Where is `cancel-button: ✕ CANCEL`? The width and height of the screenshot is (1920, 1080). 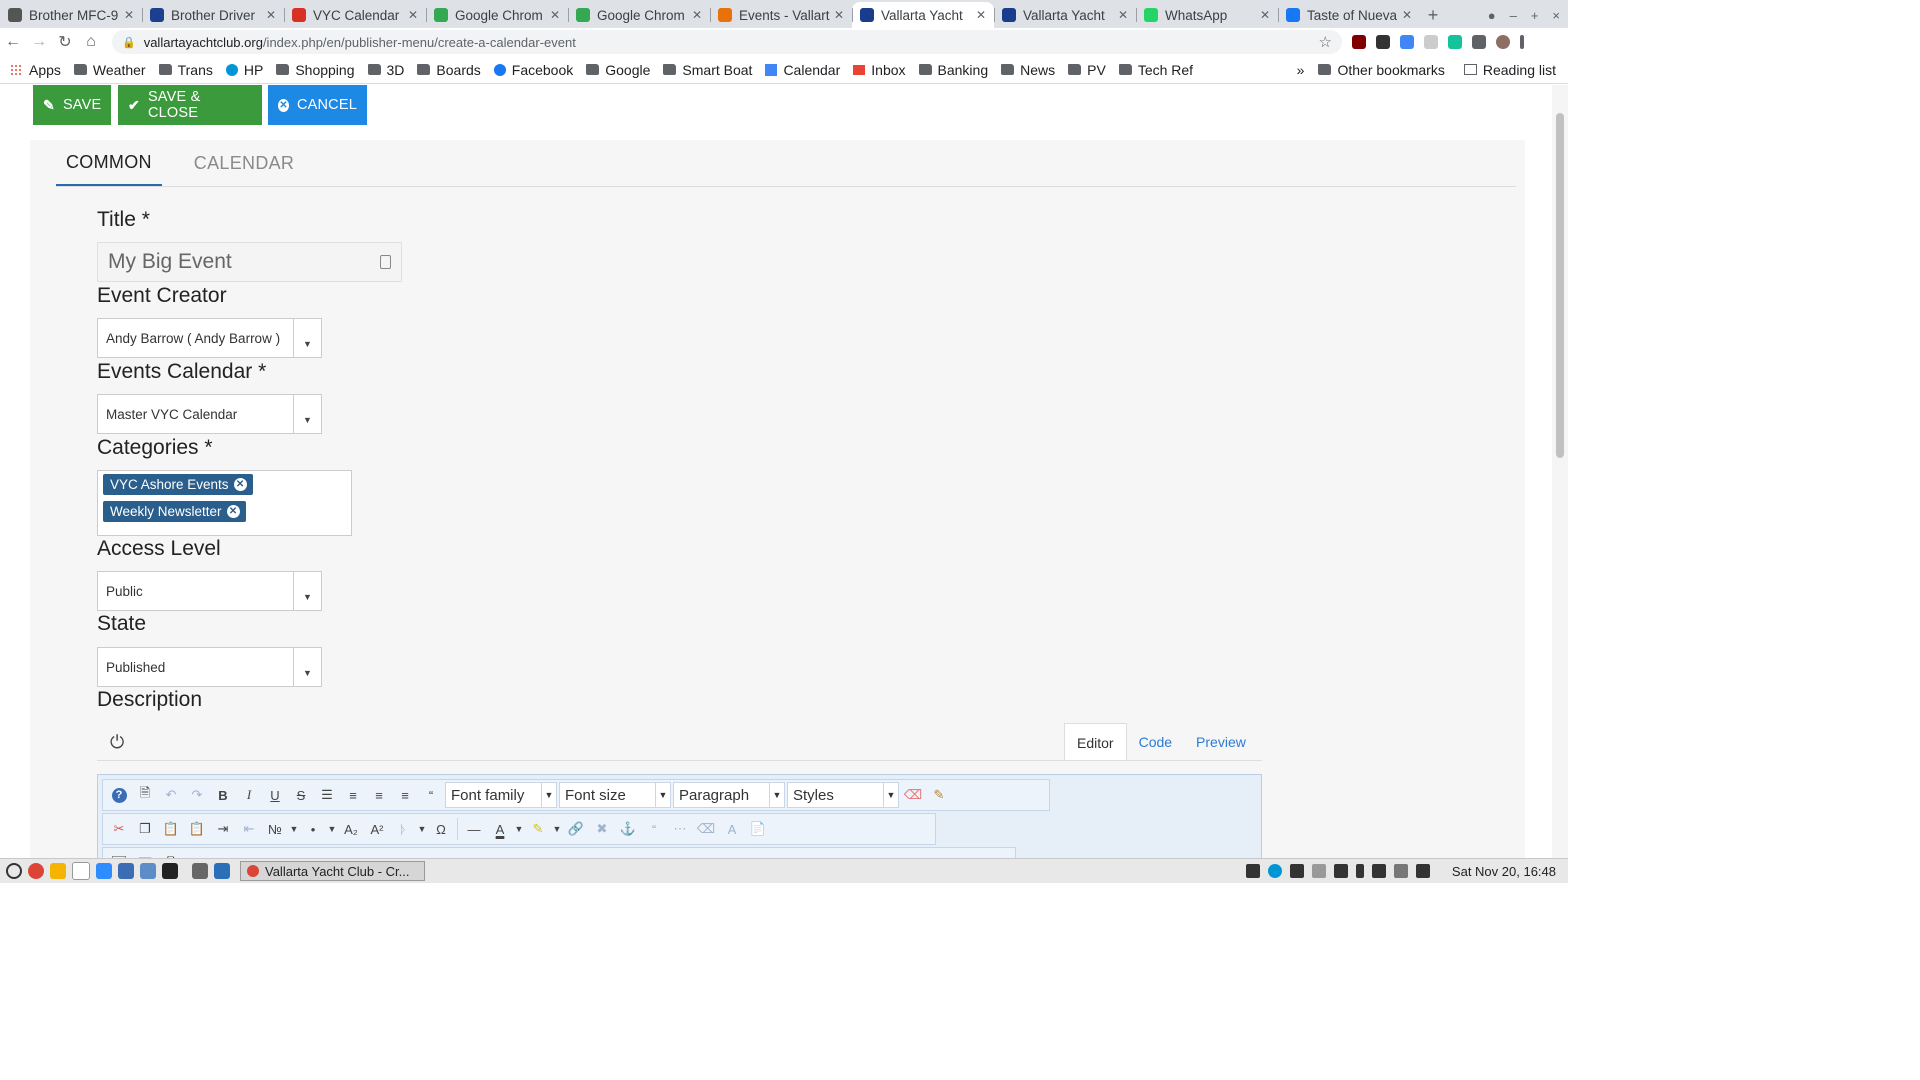 cancel-button: ✕ CANCEL is located at coordinates (317, 105).